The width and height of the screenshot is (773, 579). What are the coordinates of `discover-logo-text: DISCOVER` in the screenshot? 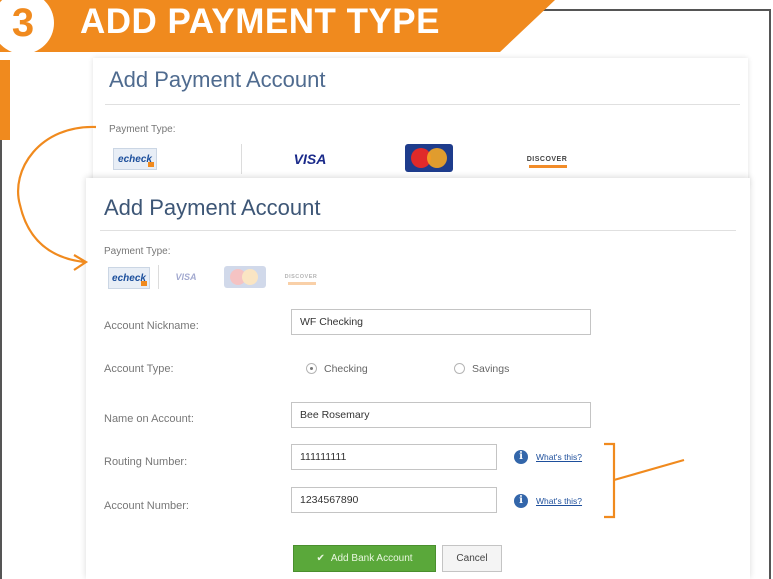 It's located at (547, 159).